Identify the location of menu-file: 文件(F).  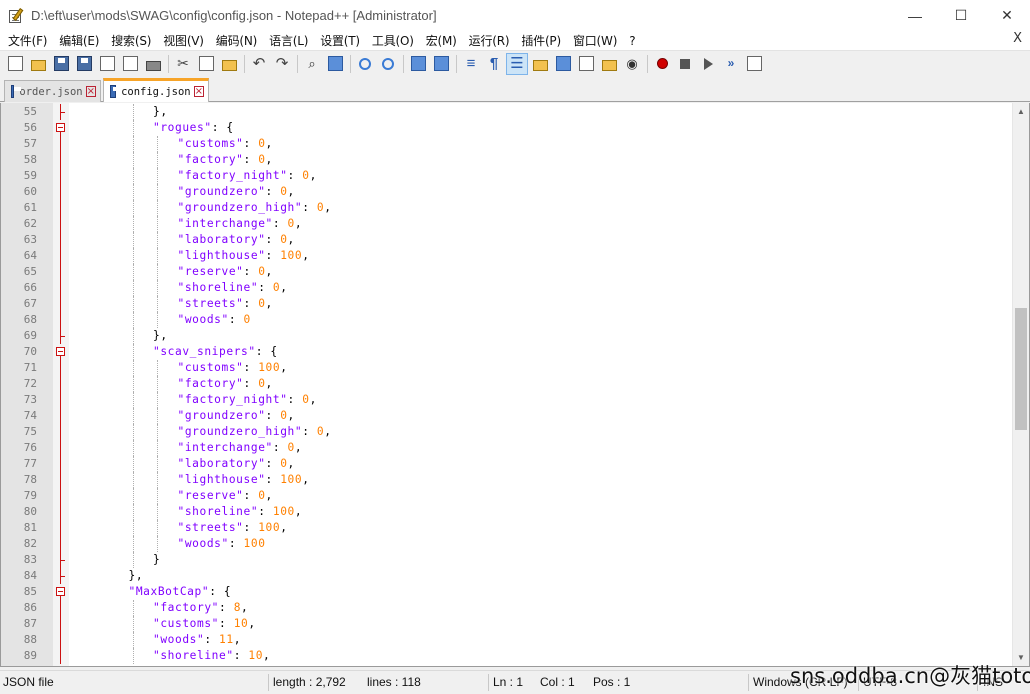
(27, 40).